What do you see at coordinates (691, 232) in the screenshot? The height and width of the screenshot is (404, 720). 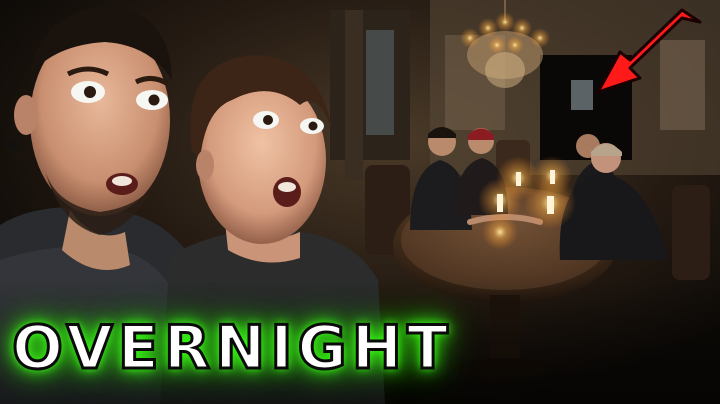 I see `chair-right` at bounding box center [691, 232].